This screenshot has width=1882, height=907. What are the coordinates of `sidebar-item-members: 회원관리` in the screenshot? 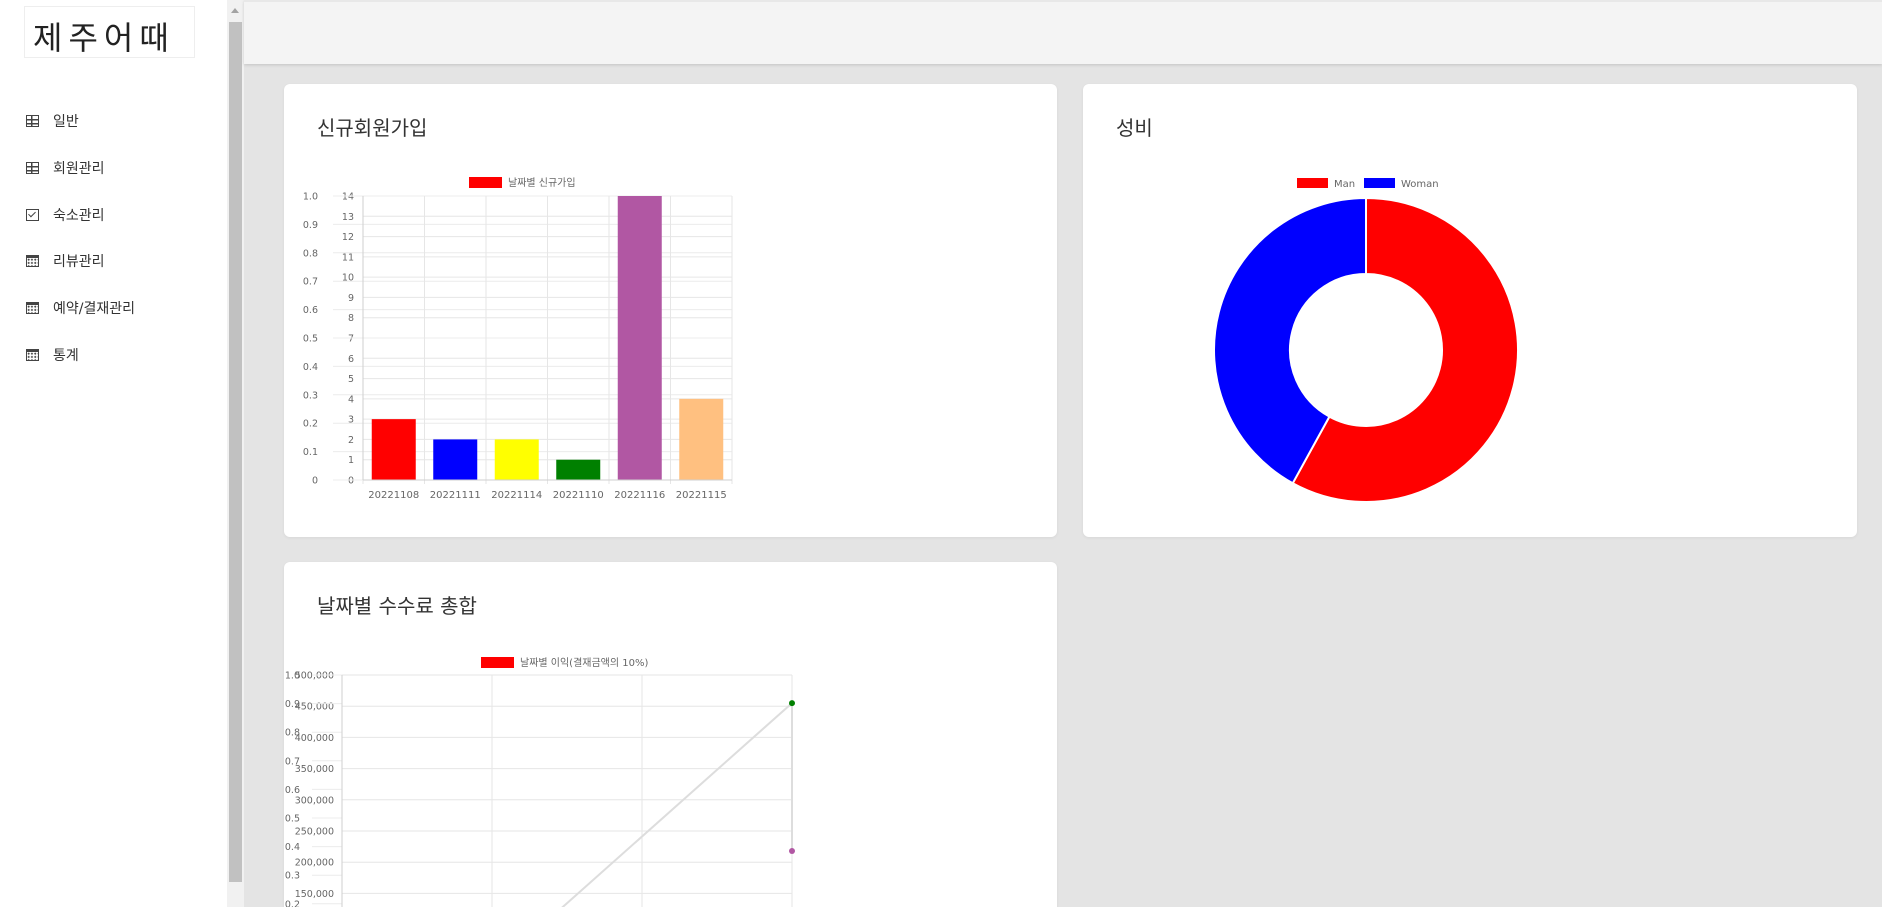 It's located at (113, 168).